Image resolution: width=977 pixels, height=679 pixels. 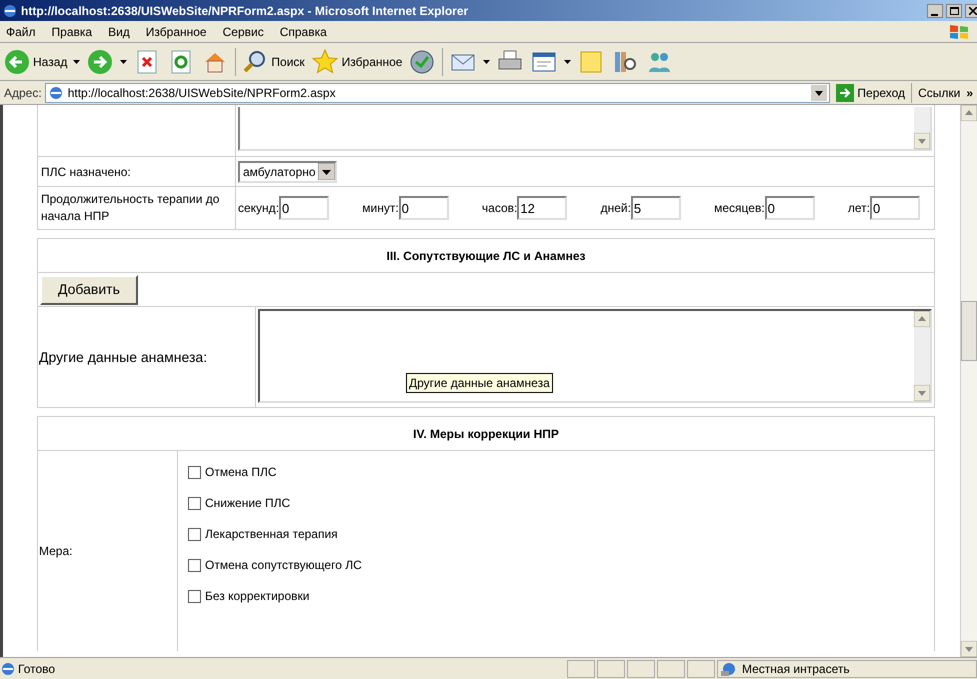 What do you see at coordinates (935, 11) in the screenshot?
I see `minimize-button` at bounding box center [935, 11].